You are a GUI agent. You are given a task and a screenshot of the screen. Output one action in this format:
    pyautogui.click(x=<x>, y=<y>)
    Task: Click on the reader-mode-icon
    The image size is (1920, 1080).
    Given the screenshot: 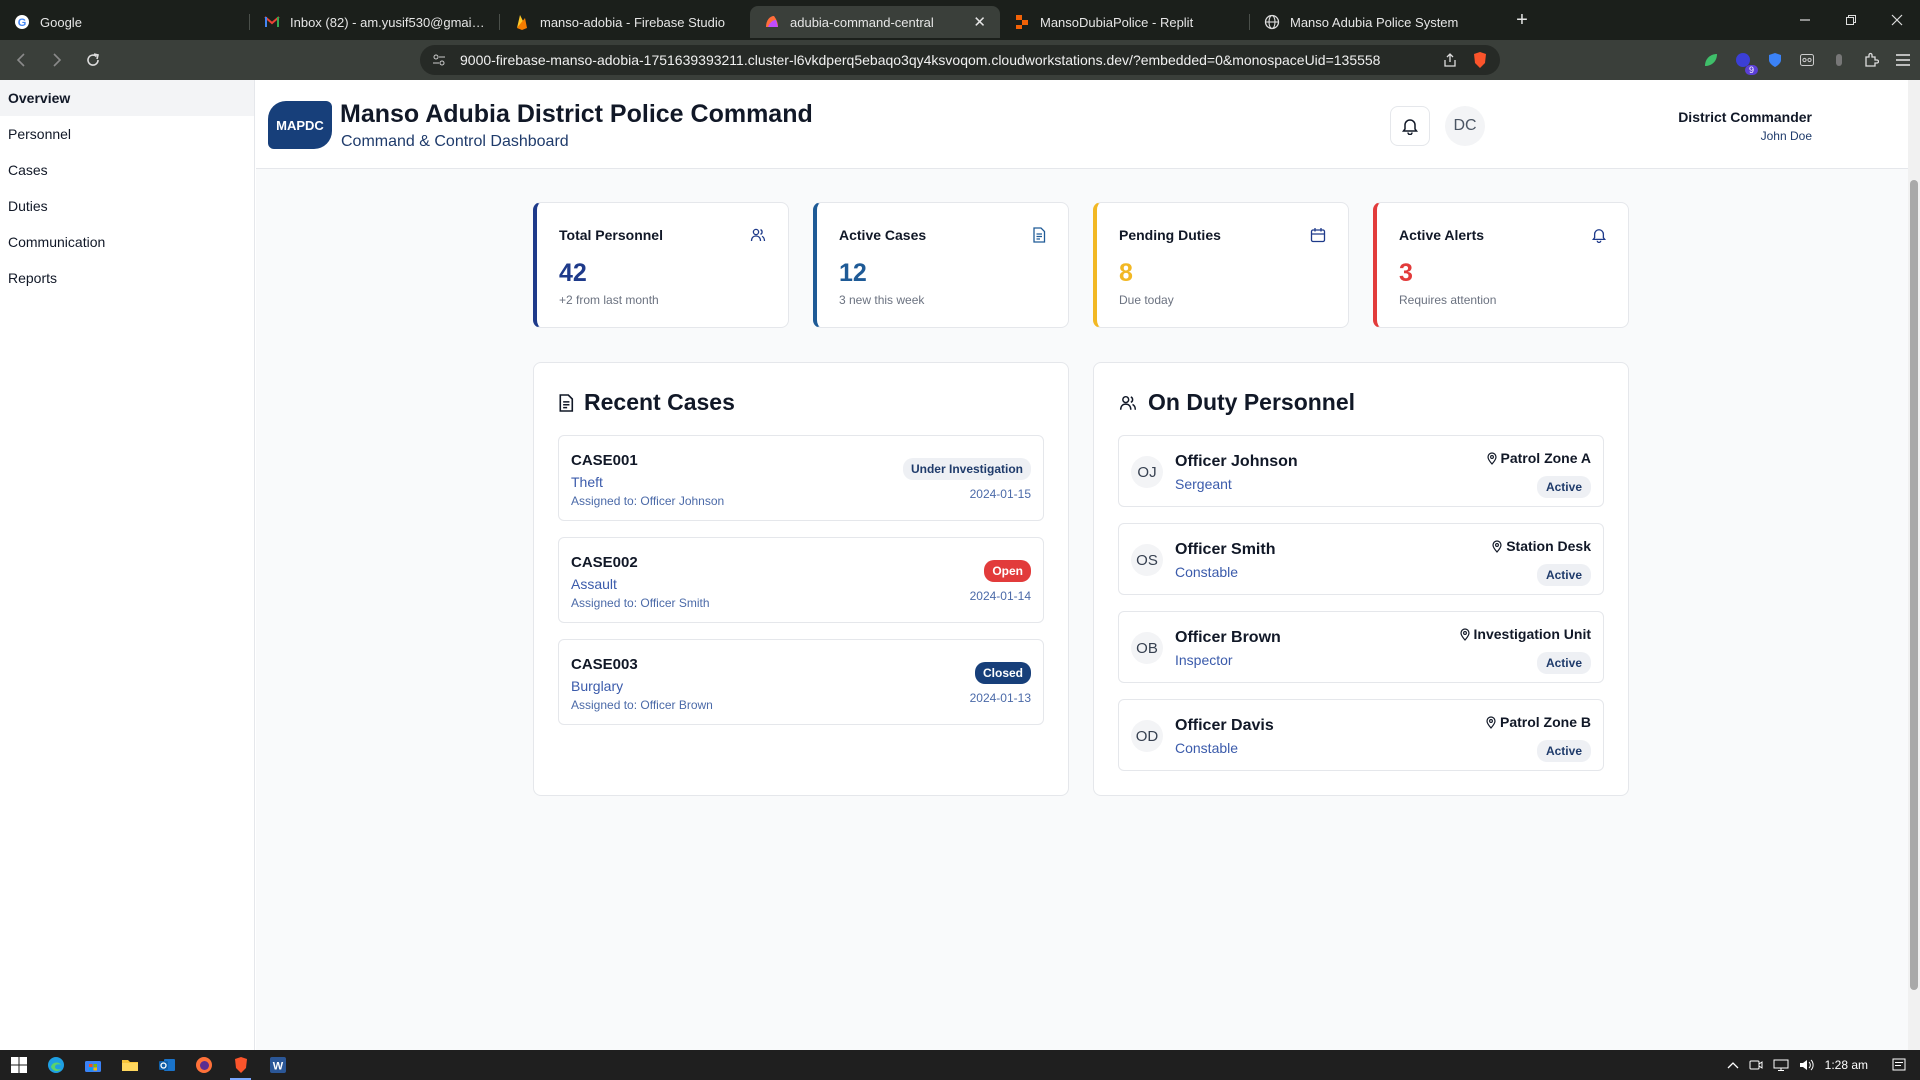 What is the action you would take?
    pyautogui.click(x=1807, y=60)
    